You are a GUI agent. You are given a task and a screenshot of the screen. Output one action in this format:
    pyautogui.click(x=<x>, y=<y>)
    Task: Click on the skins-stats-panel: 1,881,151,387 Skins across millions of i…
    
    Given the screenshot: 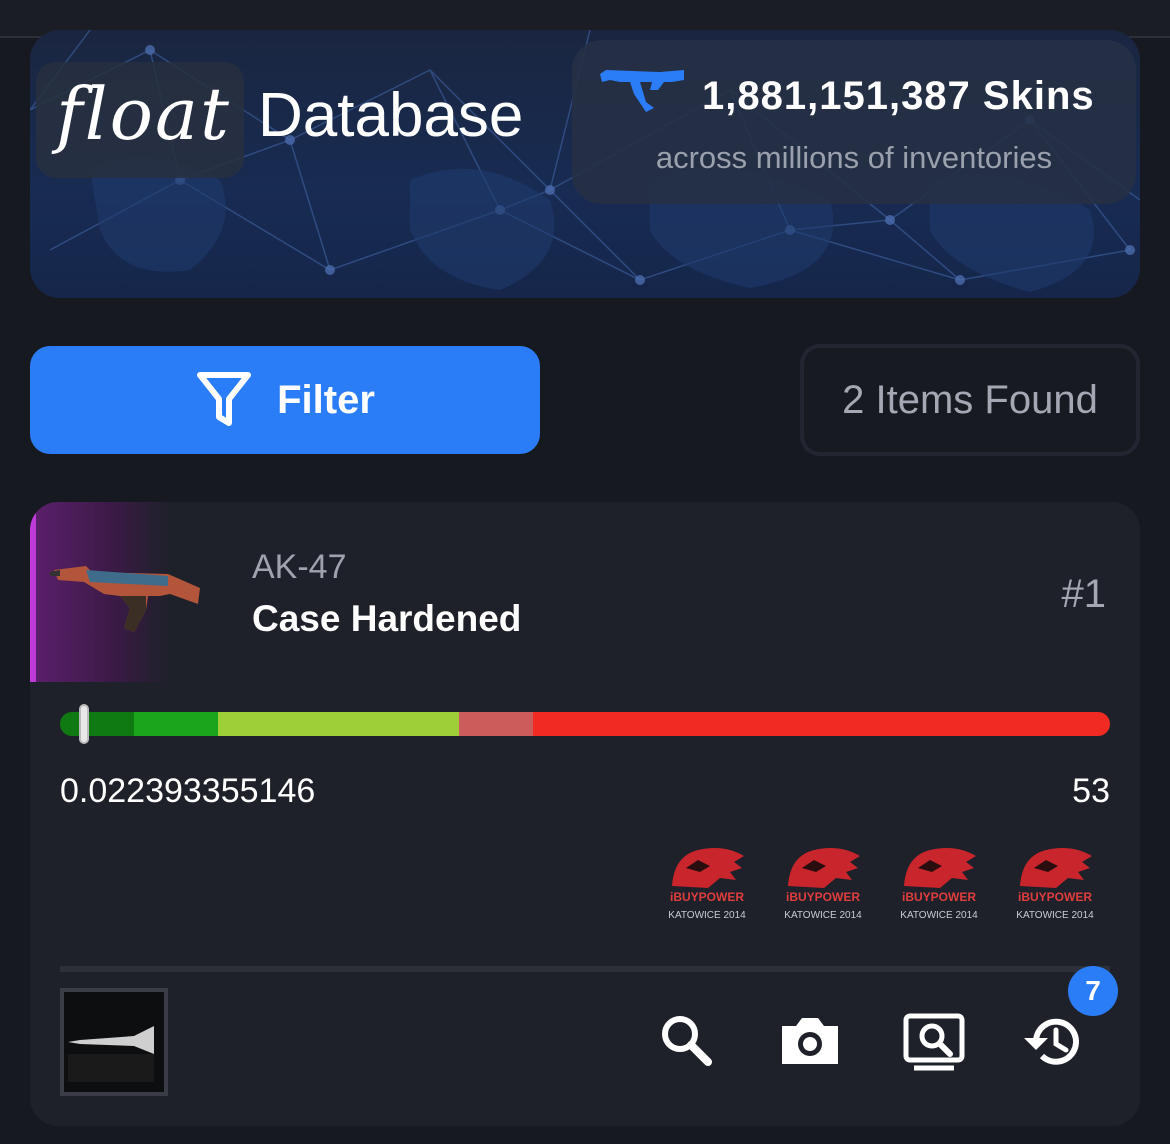 What is the action you would take?
    pyautogui.click(x=854, y=122)
    